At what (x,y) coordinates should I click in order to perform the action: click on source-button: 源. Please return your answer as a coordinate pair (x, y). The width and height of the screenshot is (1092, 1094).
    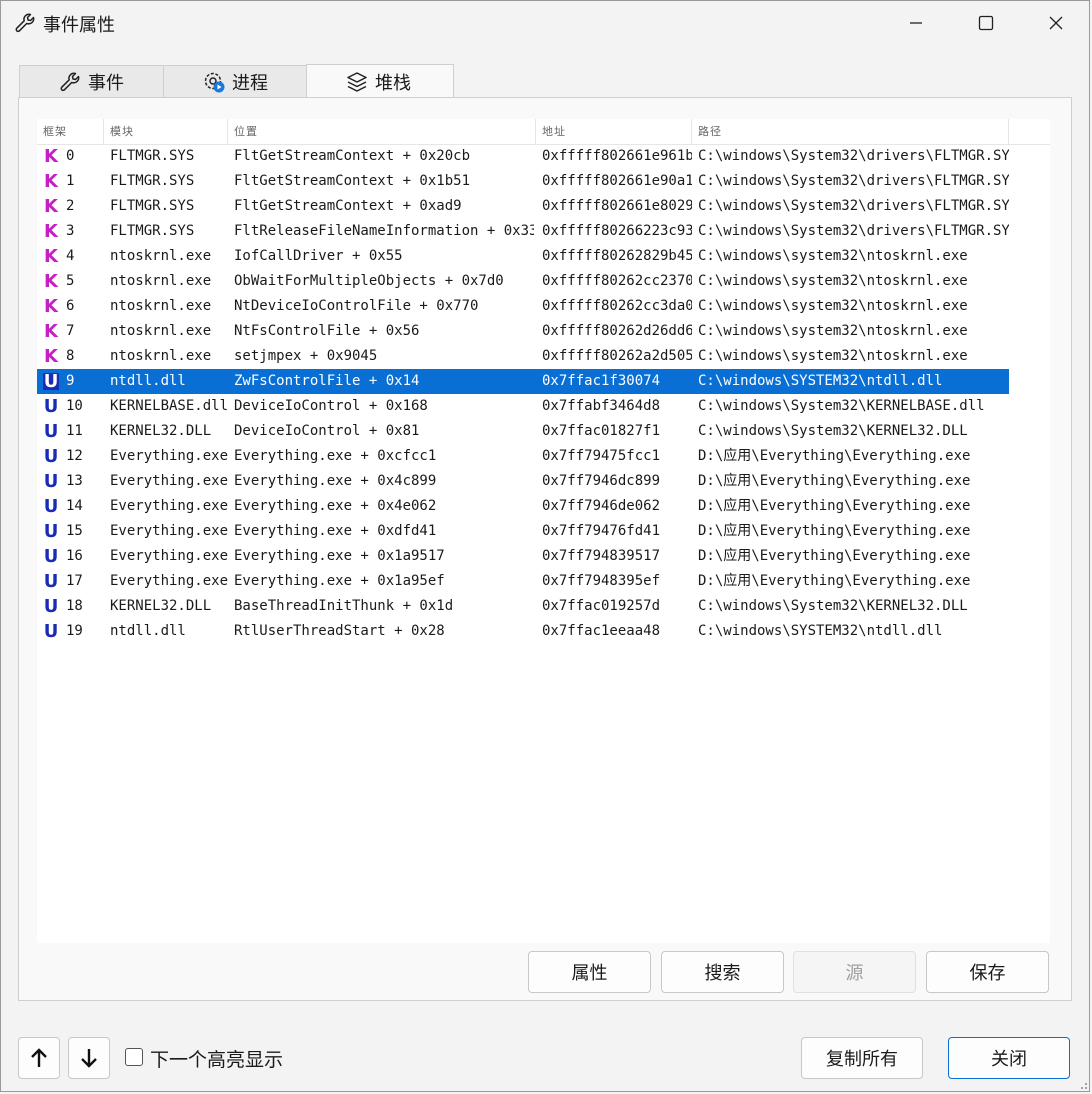
    Looking at the image, I should click on (854, 972).